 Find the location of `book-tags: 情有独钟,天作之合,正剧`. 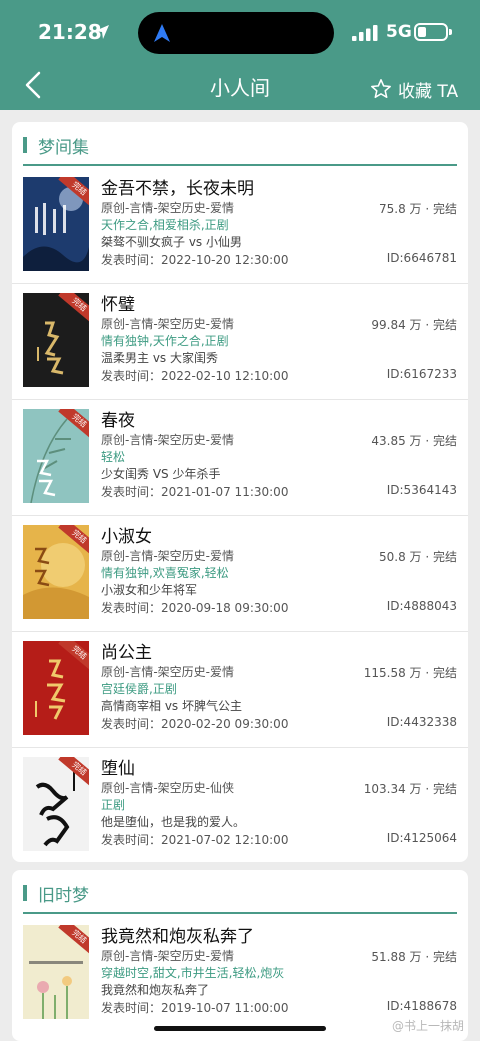

book-tags: 情有独钟,天作之合,正剧 is located at coordinates (165, 341).